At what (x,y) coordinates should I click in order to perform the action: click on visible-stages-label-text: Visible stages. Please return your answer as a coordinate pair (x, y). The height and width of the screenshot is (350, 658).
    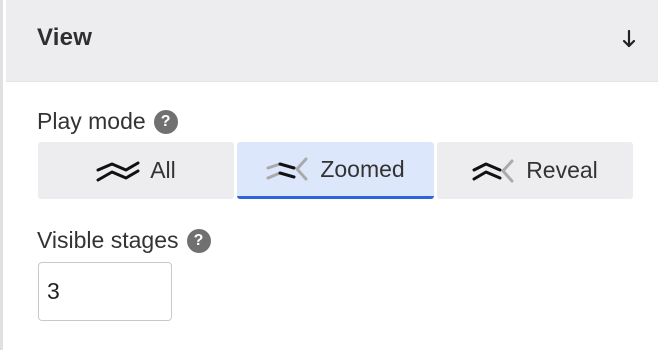
    Looking at the image, I should click on (108, 240).